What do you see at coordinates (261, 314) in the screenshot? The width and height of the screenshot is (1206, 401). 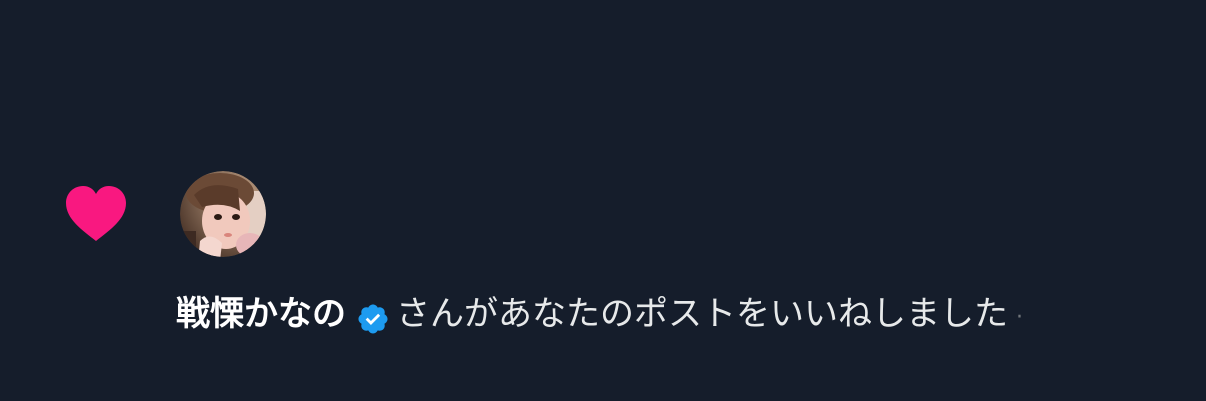 I see `user-display-name: 戦慄かなの` at bounding box center [261, 314].